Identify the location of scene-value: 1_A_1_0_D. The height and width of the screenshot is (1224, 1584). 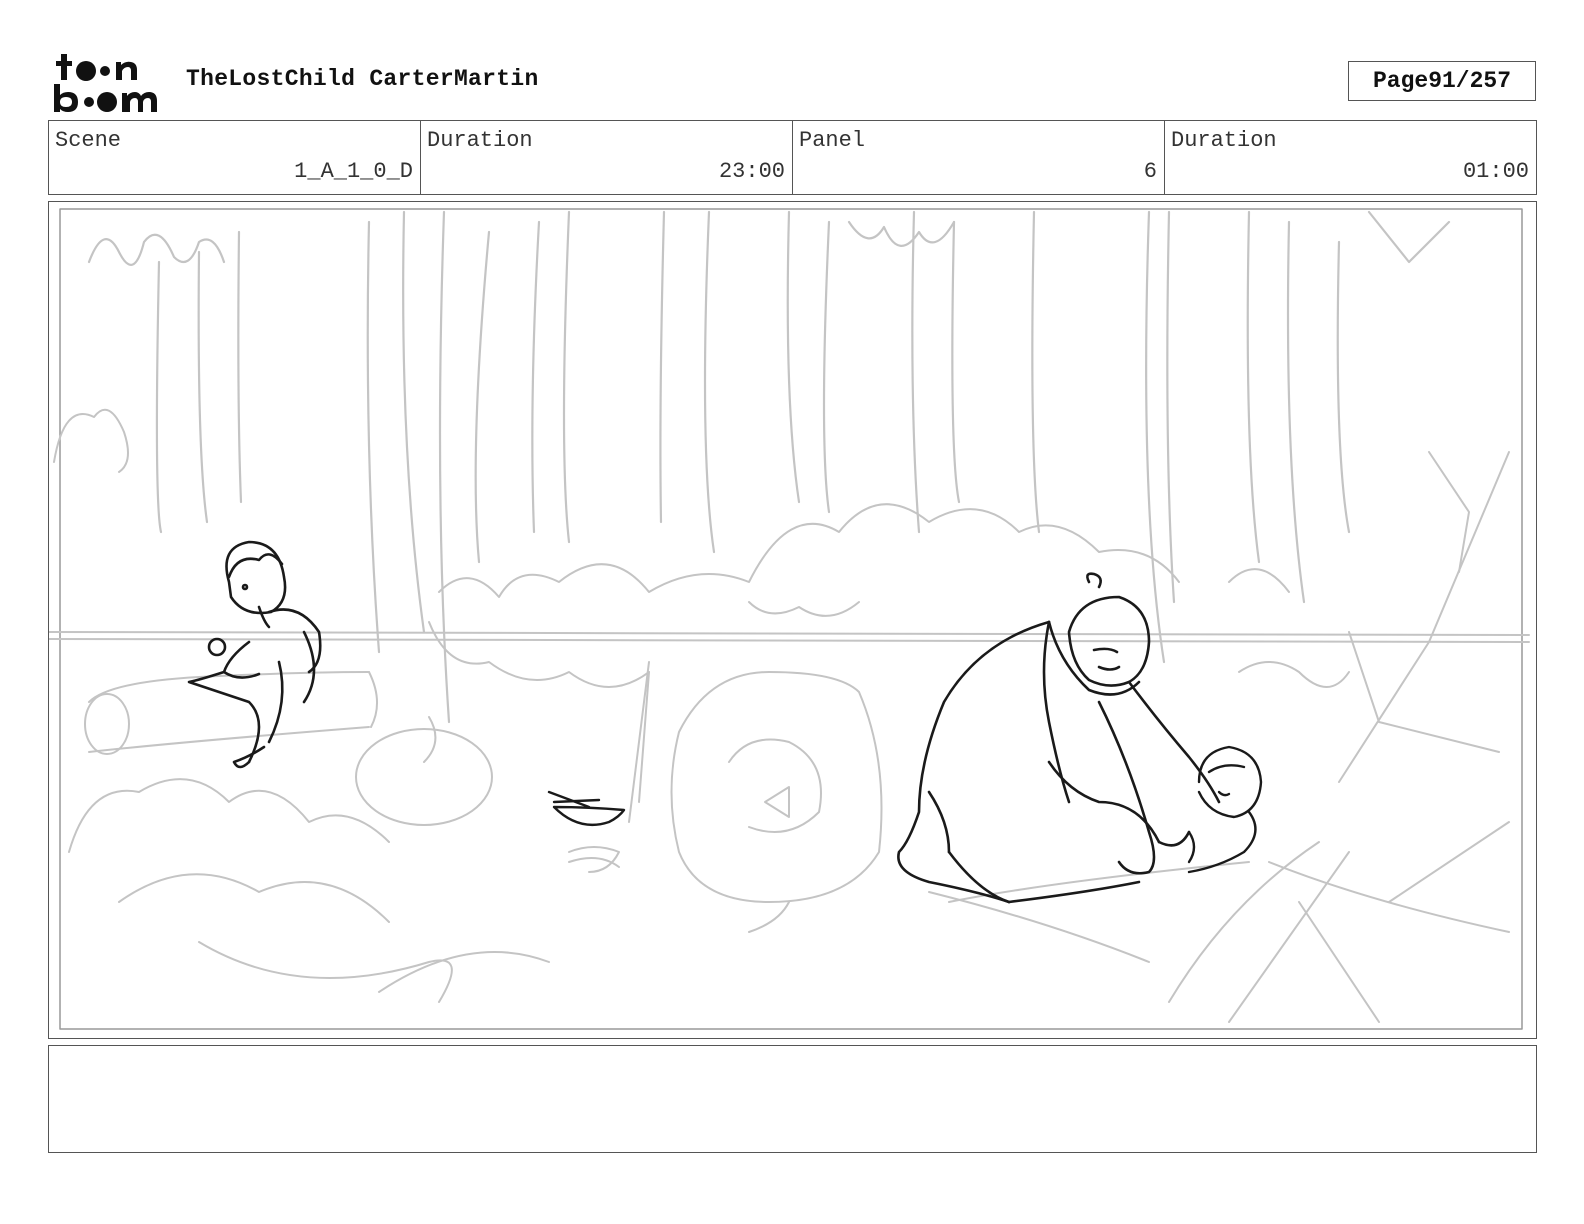
(353, 171).